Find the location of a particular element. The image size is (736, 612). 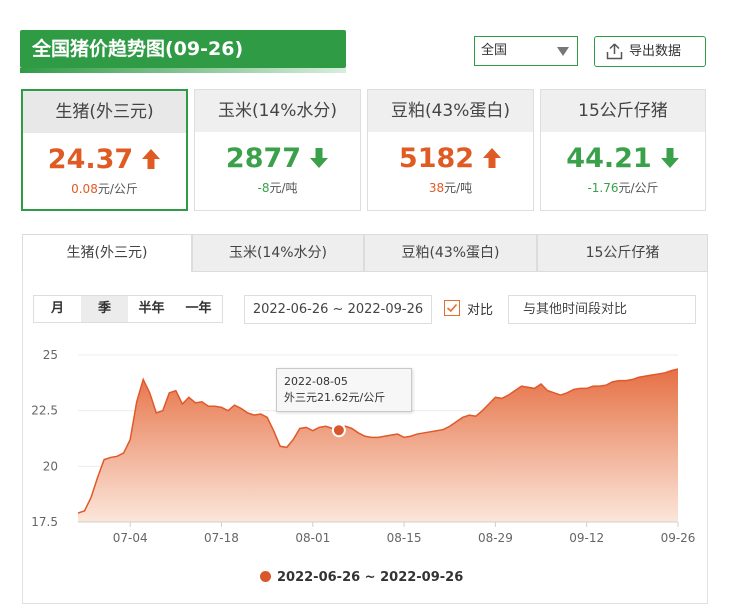

region-select-value: 全国 is located at coordinates (494, 50).